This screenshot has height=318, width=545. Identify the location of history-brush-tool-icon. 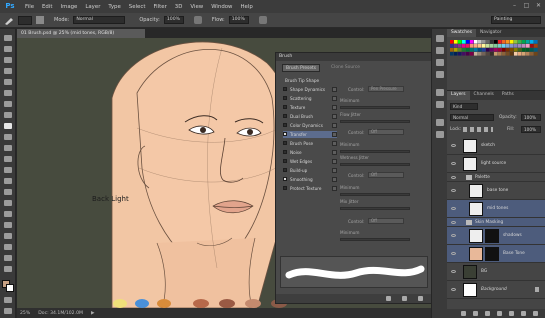
(8, 148).